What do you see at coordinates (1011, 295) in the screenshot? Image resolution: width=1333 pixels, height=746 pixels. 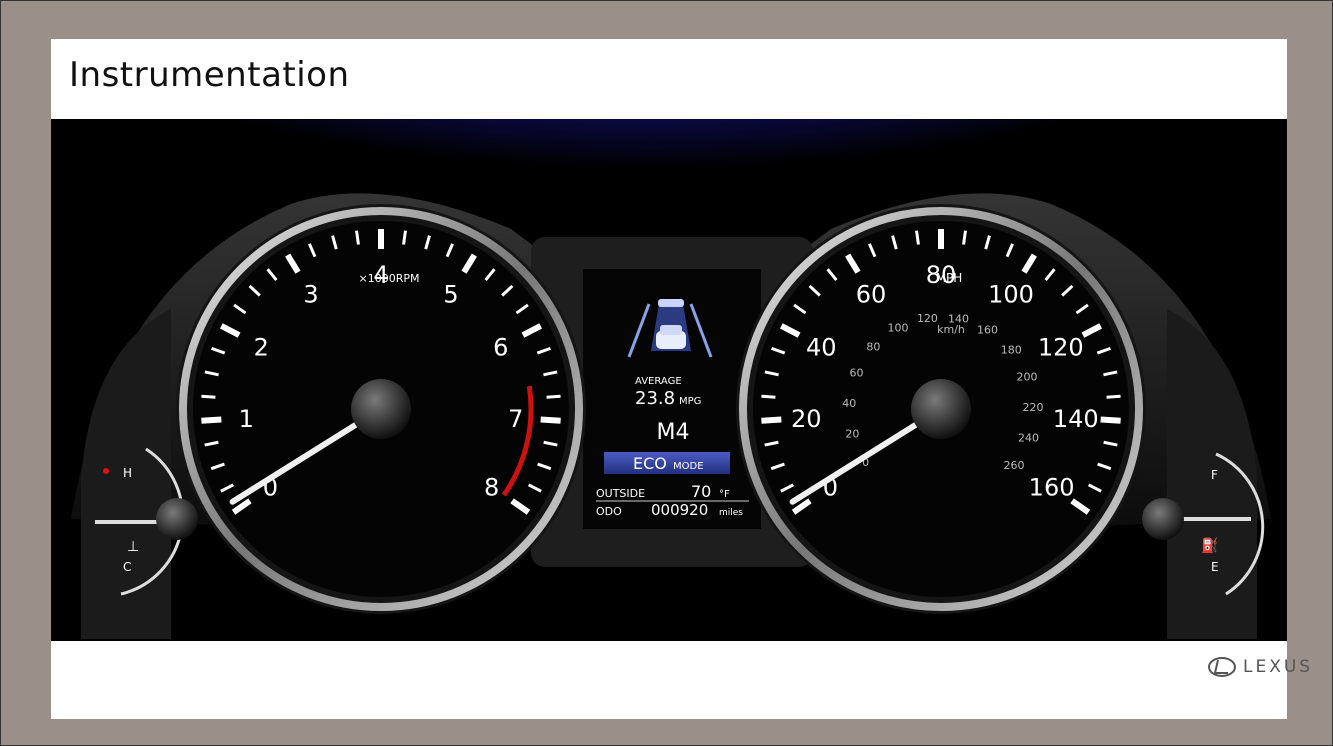 I see `mph-number: 100` at bounding box center [1011, 295].